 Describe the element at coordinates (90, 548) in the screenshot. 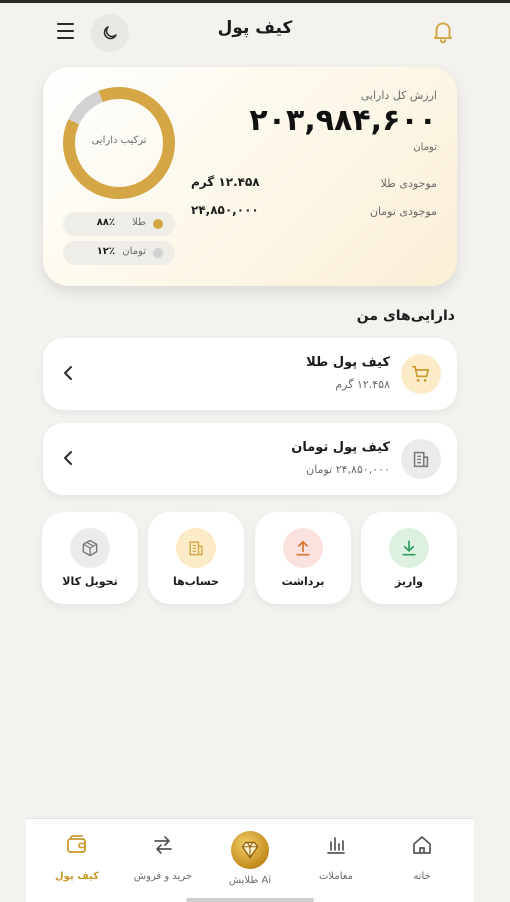

I see `box-icon` at that location.